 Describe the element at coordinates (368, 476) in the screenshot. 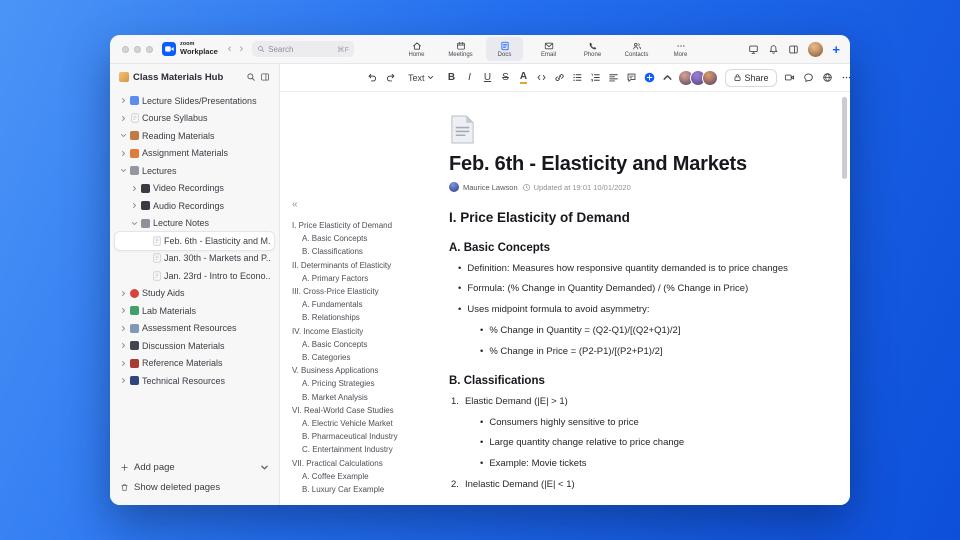

I see `outline-item: A. Coffee Example` at that location.